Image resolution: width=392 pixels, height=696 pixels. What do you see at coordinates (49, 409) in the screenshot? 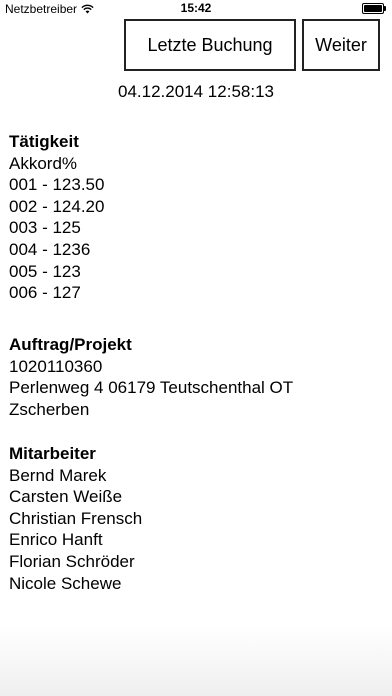
I see `order-location: Zscherben` at bounding box center [49, 409].